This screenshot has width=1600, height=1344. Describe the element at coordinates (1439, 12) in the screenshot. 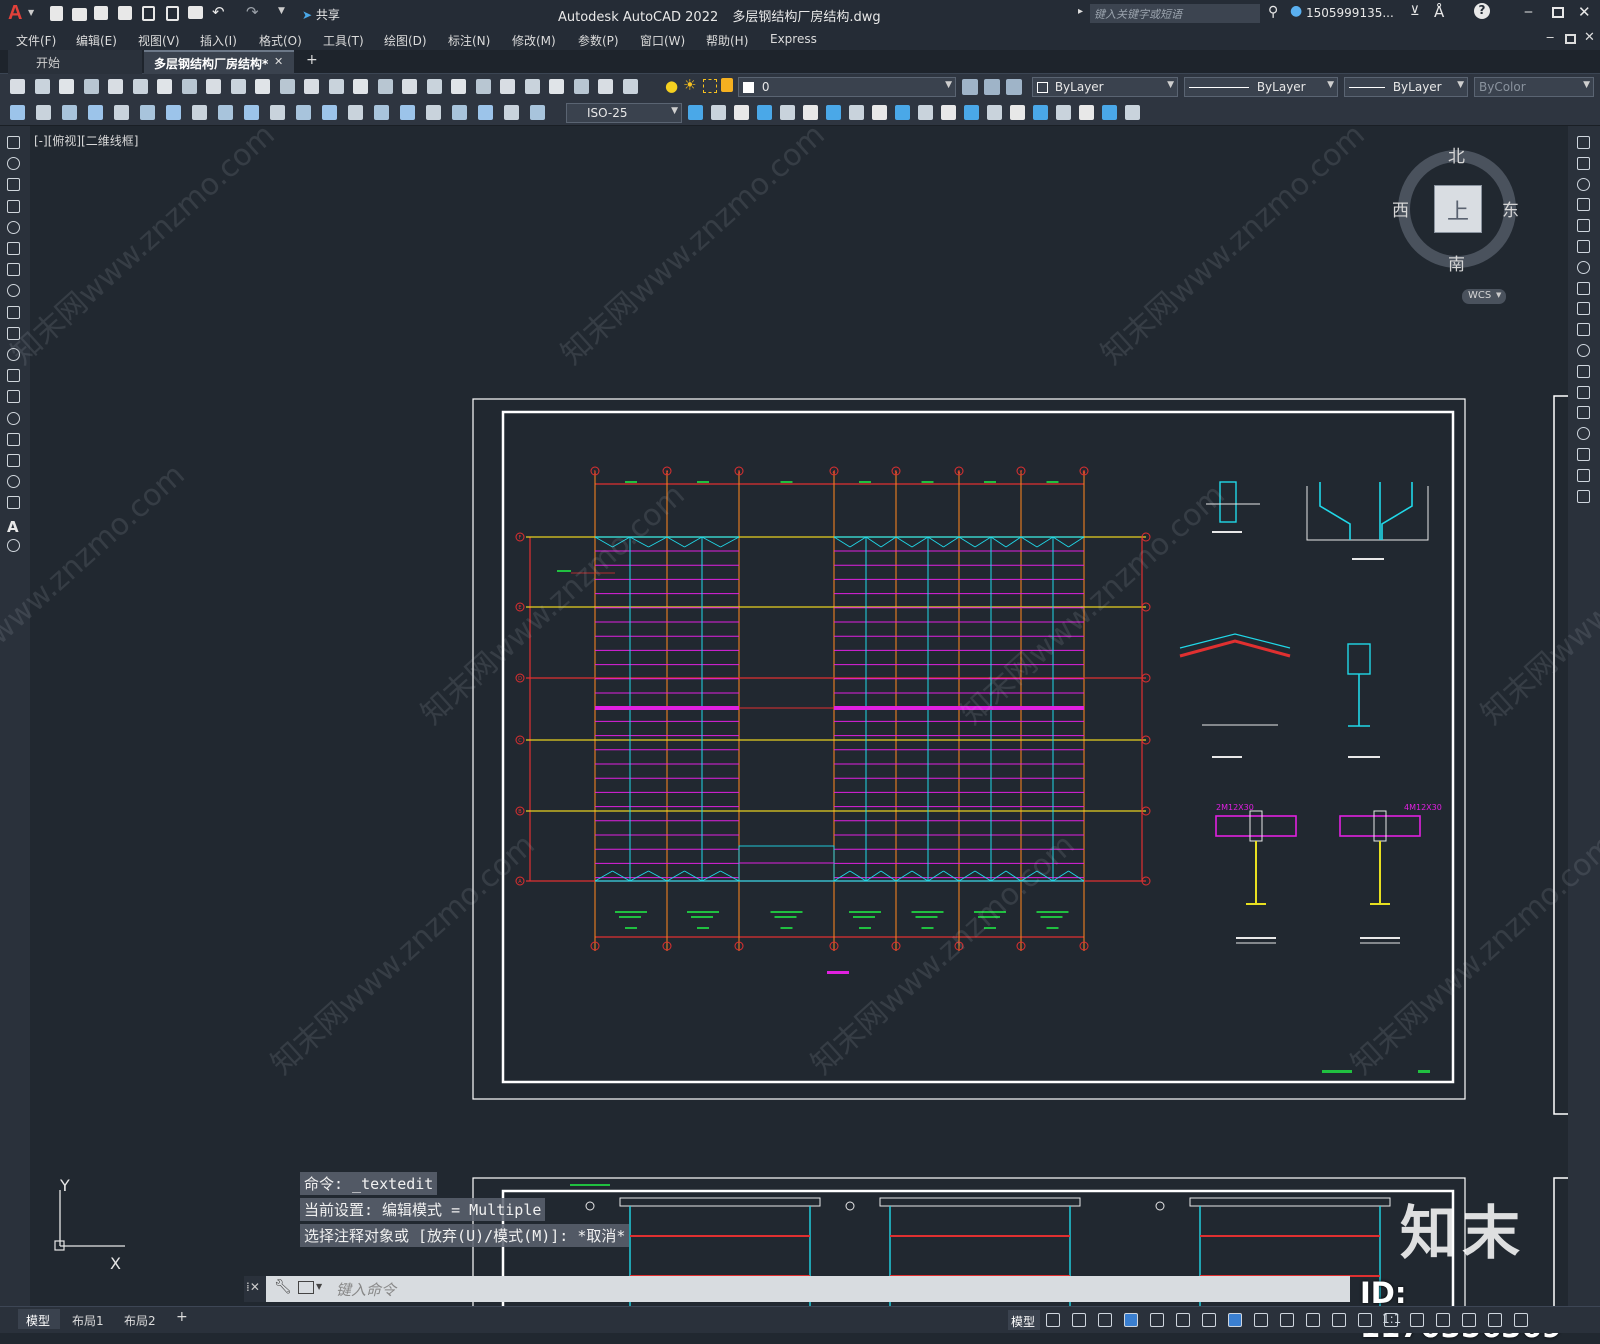

I see `autodesk-app-icon: Å` at that location.